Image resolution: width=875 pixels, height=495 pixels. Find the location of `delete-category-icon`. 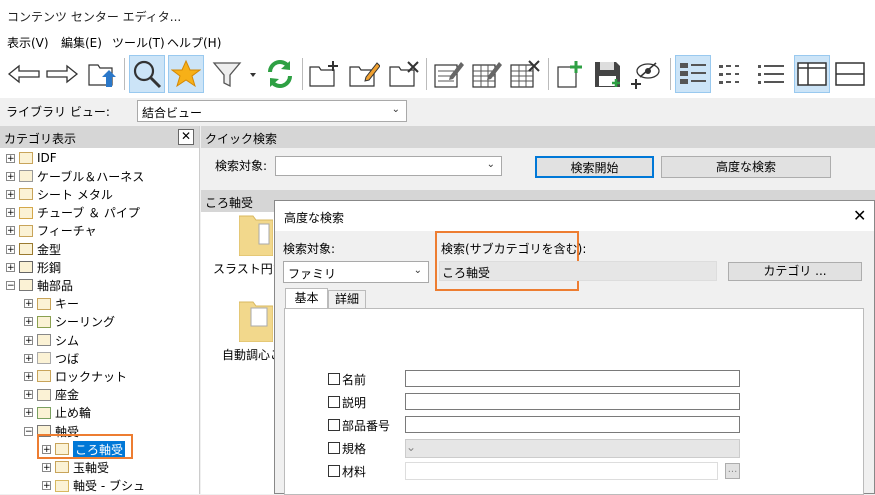

delete-category-icon is located at coordinates (404, 74).